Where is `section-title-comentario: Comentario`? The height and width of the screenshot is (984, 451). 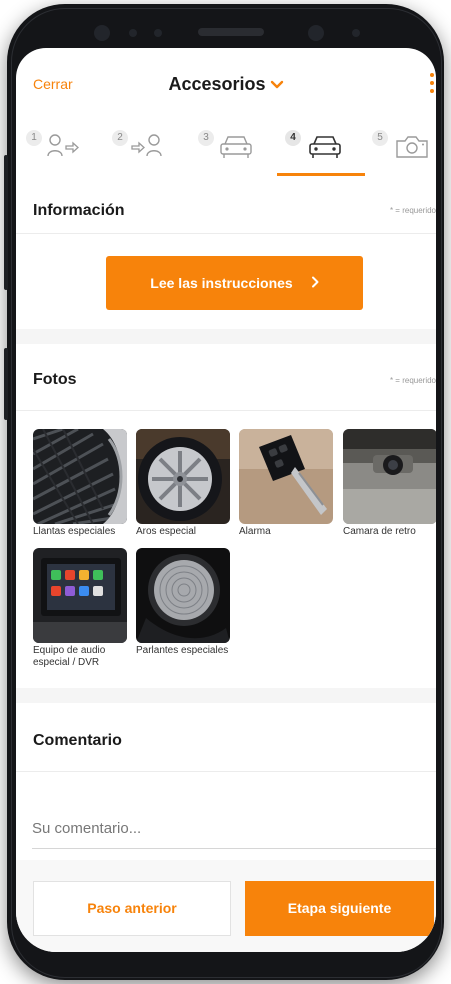 section-title-comentario: Comentario is located at coordinates (77, 740).